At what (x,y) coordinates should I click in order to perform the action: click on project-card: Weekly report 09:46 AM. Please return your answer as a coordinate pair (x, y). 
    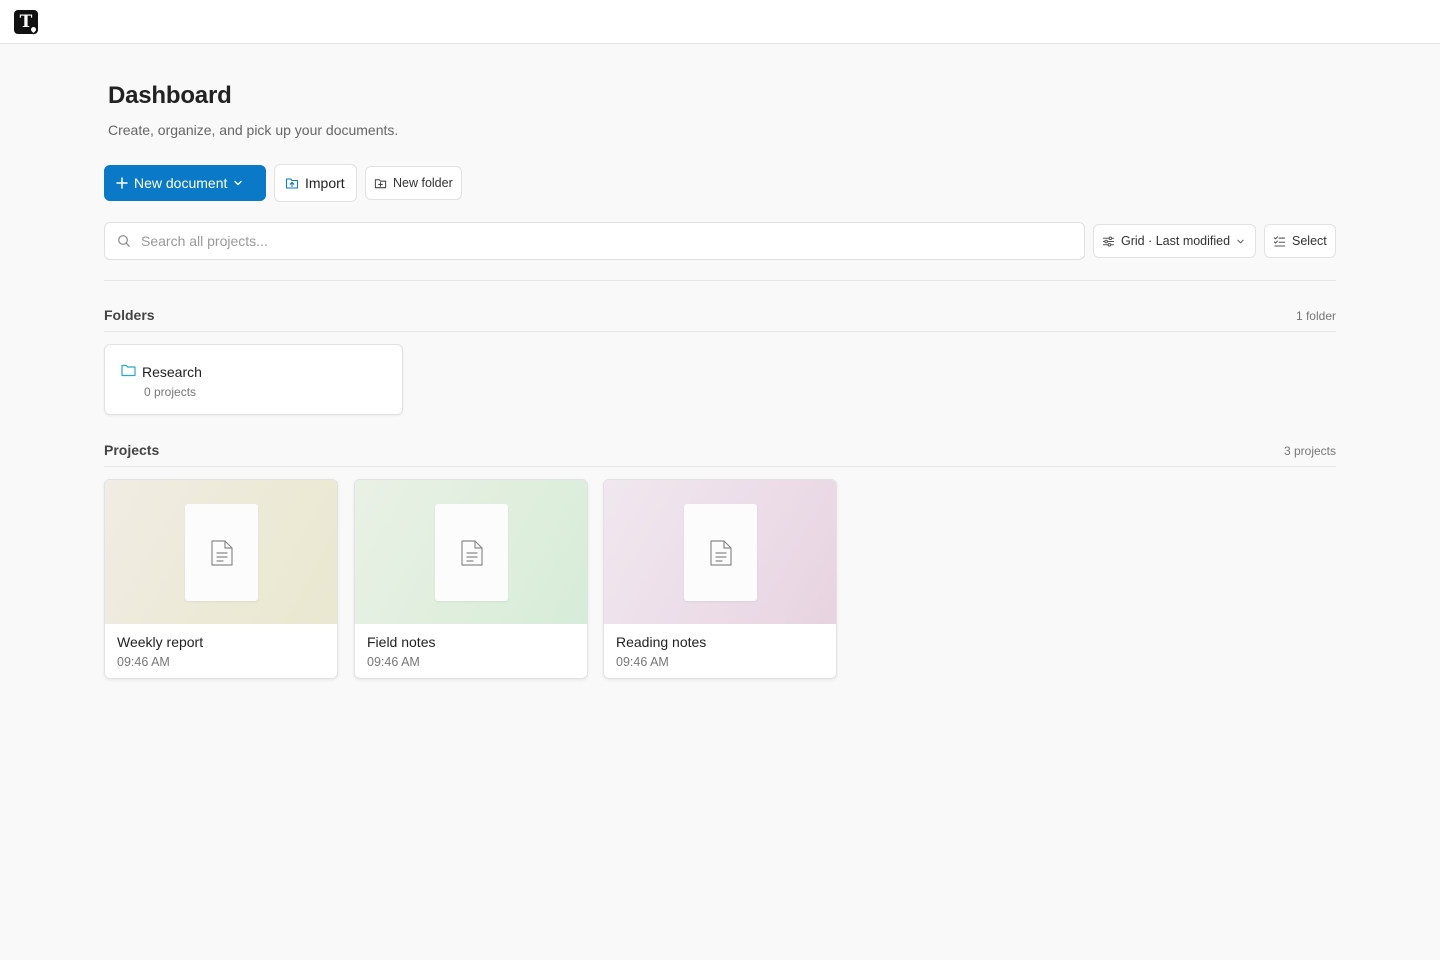
    Looking at the image, I should click on (221, 579).